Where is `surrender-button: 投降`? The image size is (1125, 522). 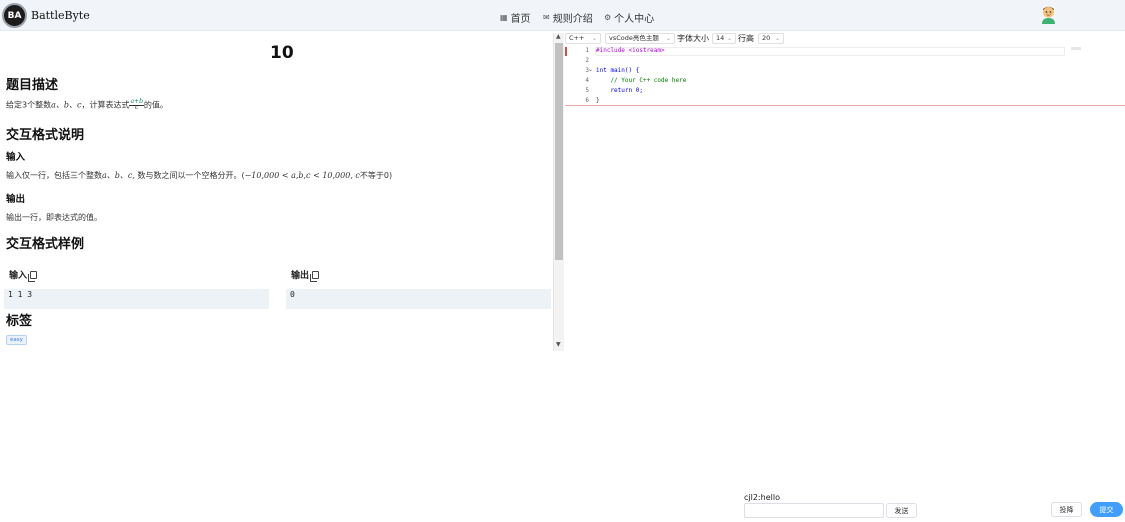
surrender-button: 投降 is located at coordinates (1066, 509).